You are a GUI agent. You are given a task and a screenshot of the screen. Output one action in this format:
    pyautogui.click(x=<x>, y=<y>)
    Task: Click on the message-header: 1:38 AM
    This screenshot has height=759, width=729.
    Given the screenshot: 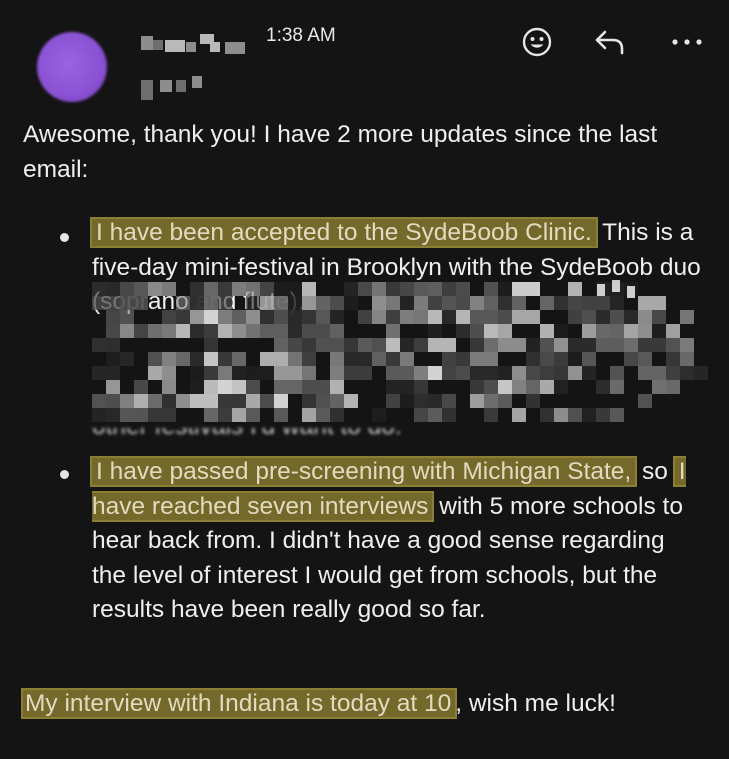 What is the action you would take?
    pyautogui.click(x=364, y=55)
    